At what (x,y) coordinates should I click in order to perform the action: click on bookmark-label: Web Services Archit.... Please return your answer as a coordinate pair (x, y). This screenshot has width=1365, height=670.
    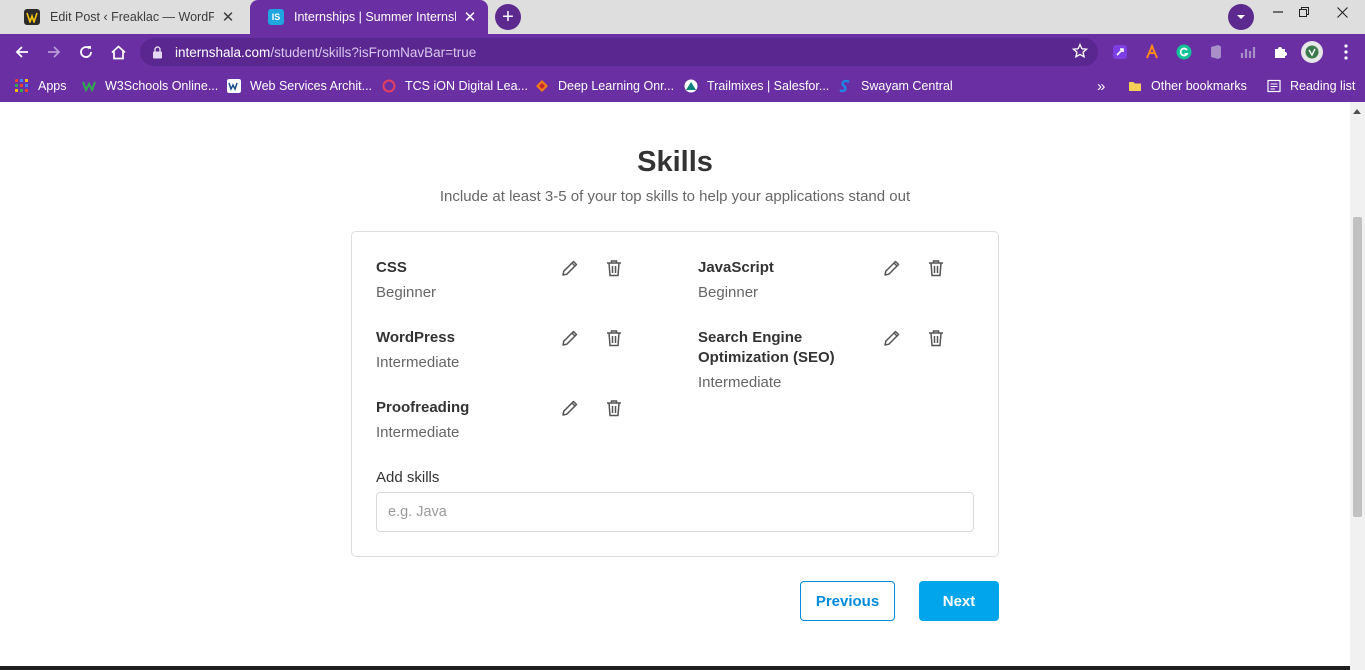
    Looking at the image, I should click on (311, 86).